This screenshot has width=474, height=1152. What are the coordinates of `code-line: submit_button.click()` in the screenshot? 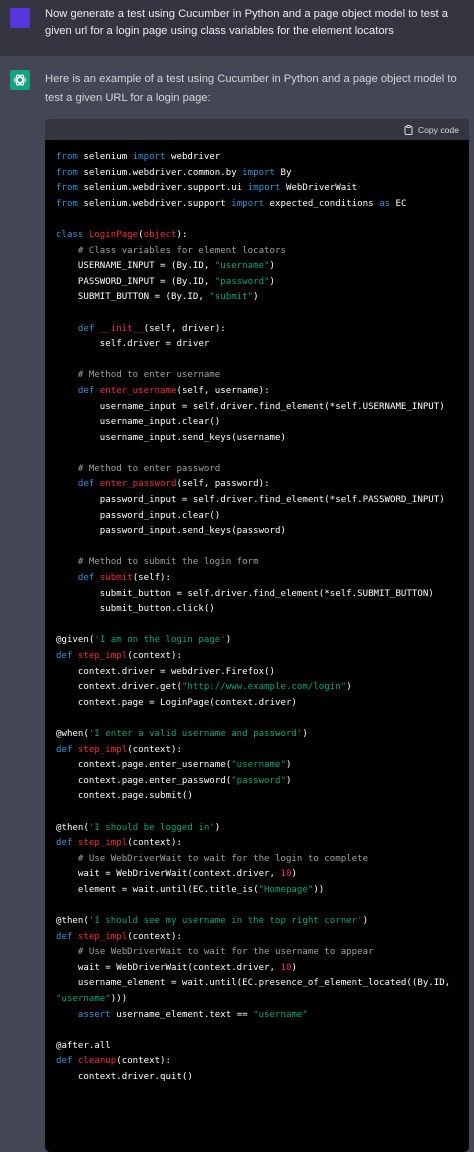 It's located at (261, 610).